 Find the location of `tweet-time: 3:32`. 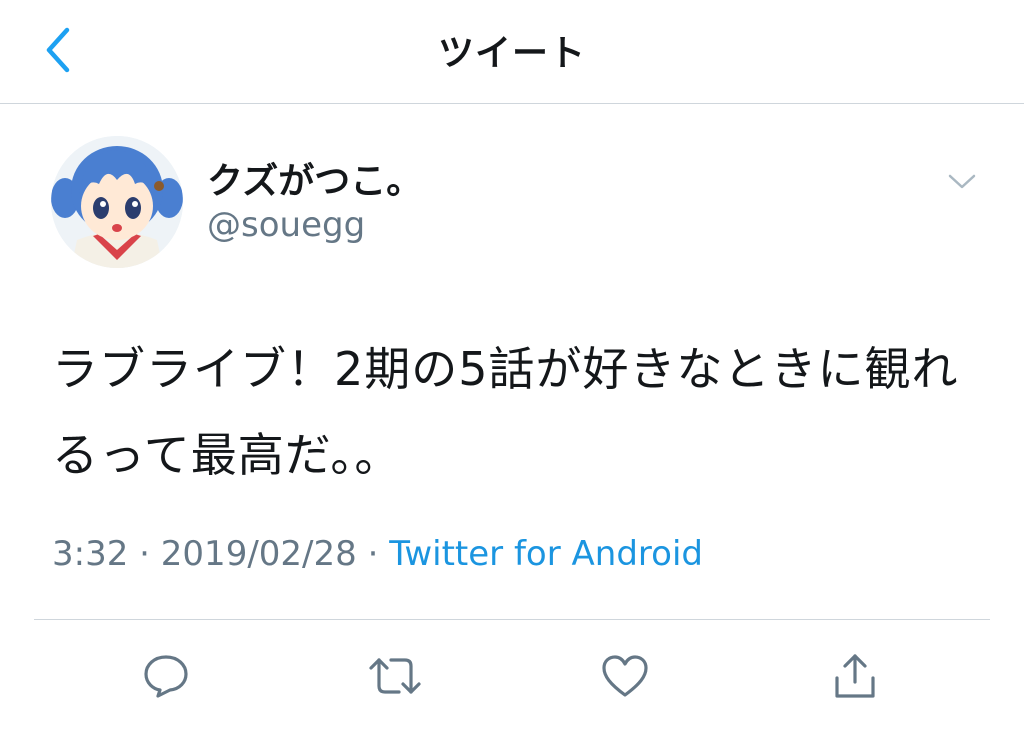

tweet-time: 3:32 is located at coordinates (90, 554).